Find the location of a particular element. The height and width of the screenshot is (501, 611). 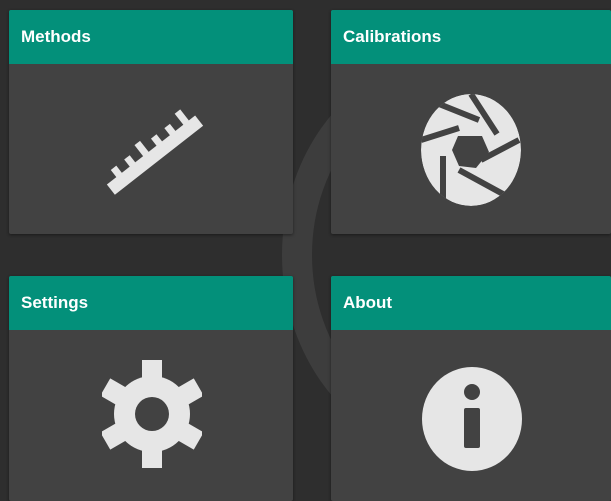

settings-tile-title: Settings is located at coordinates (151, 303).